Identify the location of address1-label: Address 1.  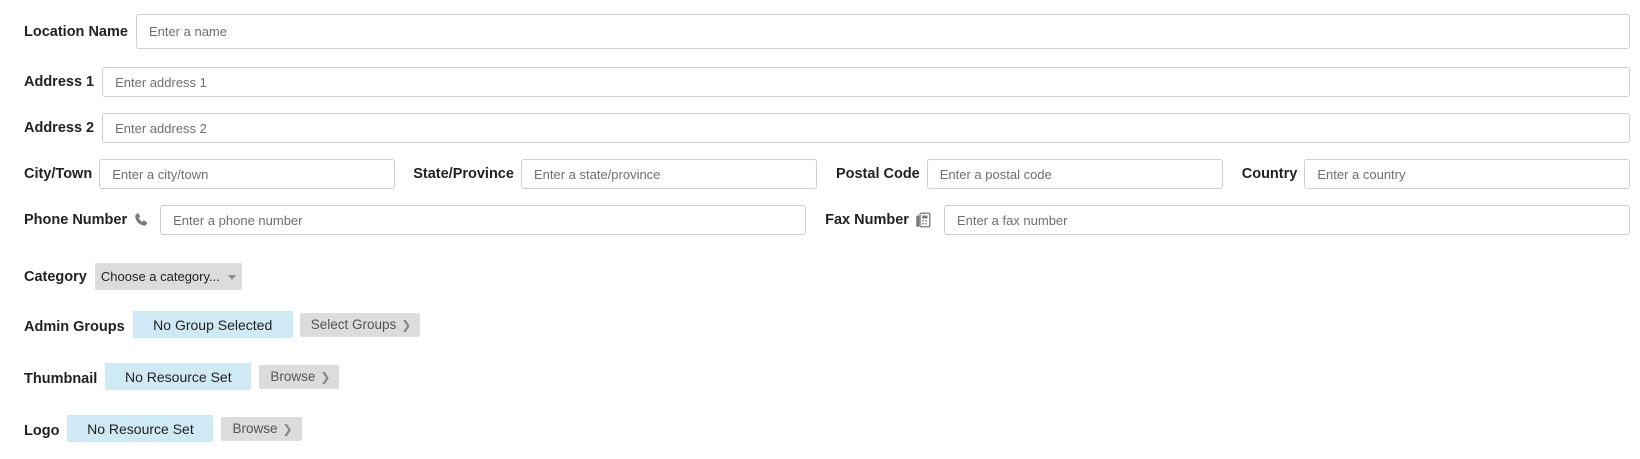
(59, 82).